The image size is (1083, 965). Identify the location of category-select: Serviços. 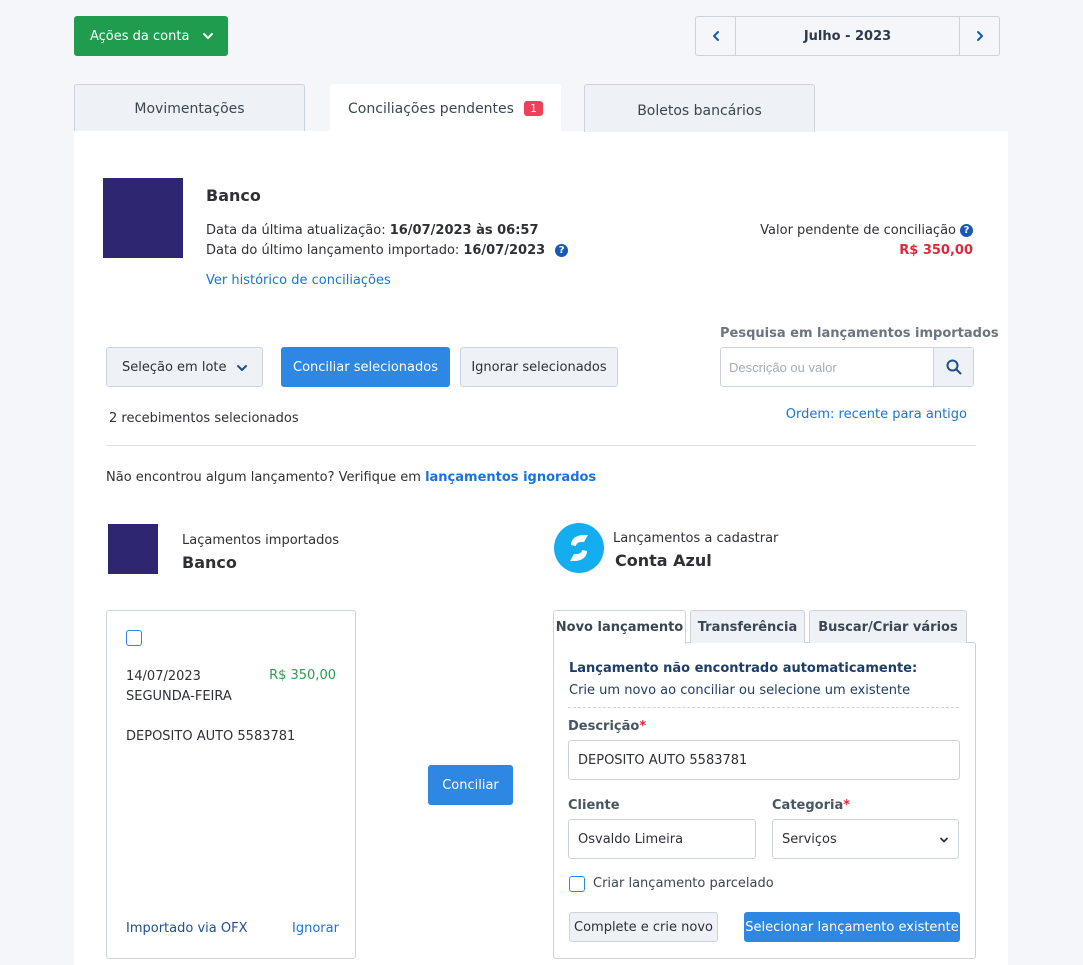
(865, 839).